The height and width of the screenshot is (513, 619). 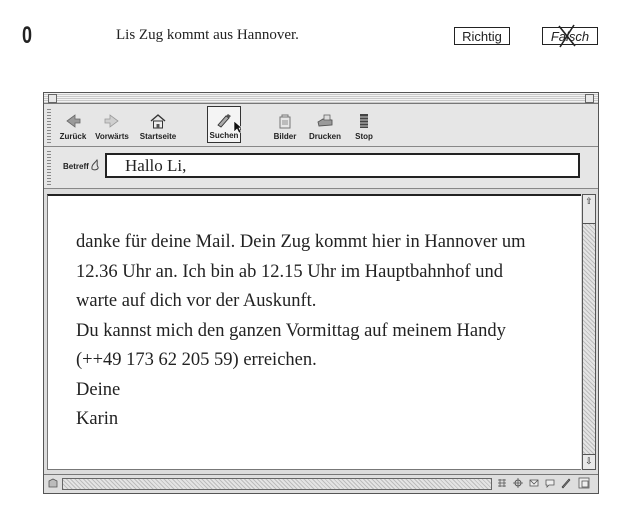 What do you see at coordinates (112, 136) in the screenshot?
I see `forward-button-label: Vorwärts` at bounding box center [112, 136].